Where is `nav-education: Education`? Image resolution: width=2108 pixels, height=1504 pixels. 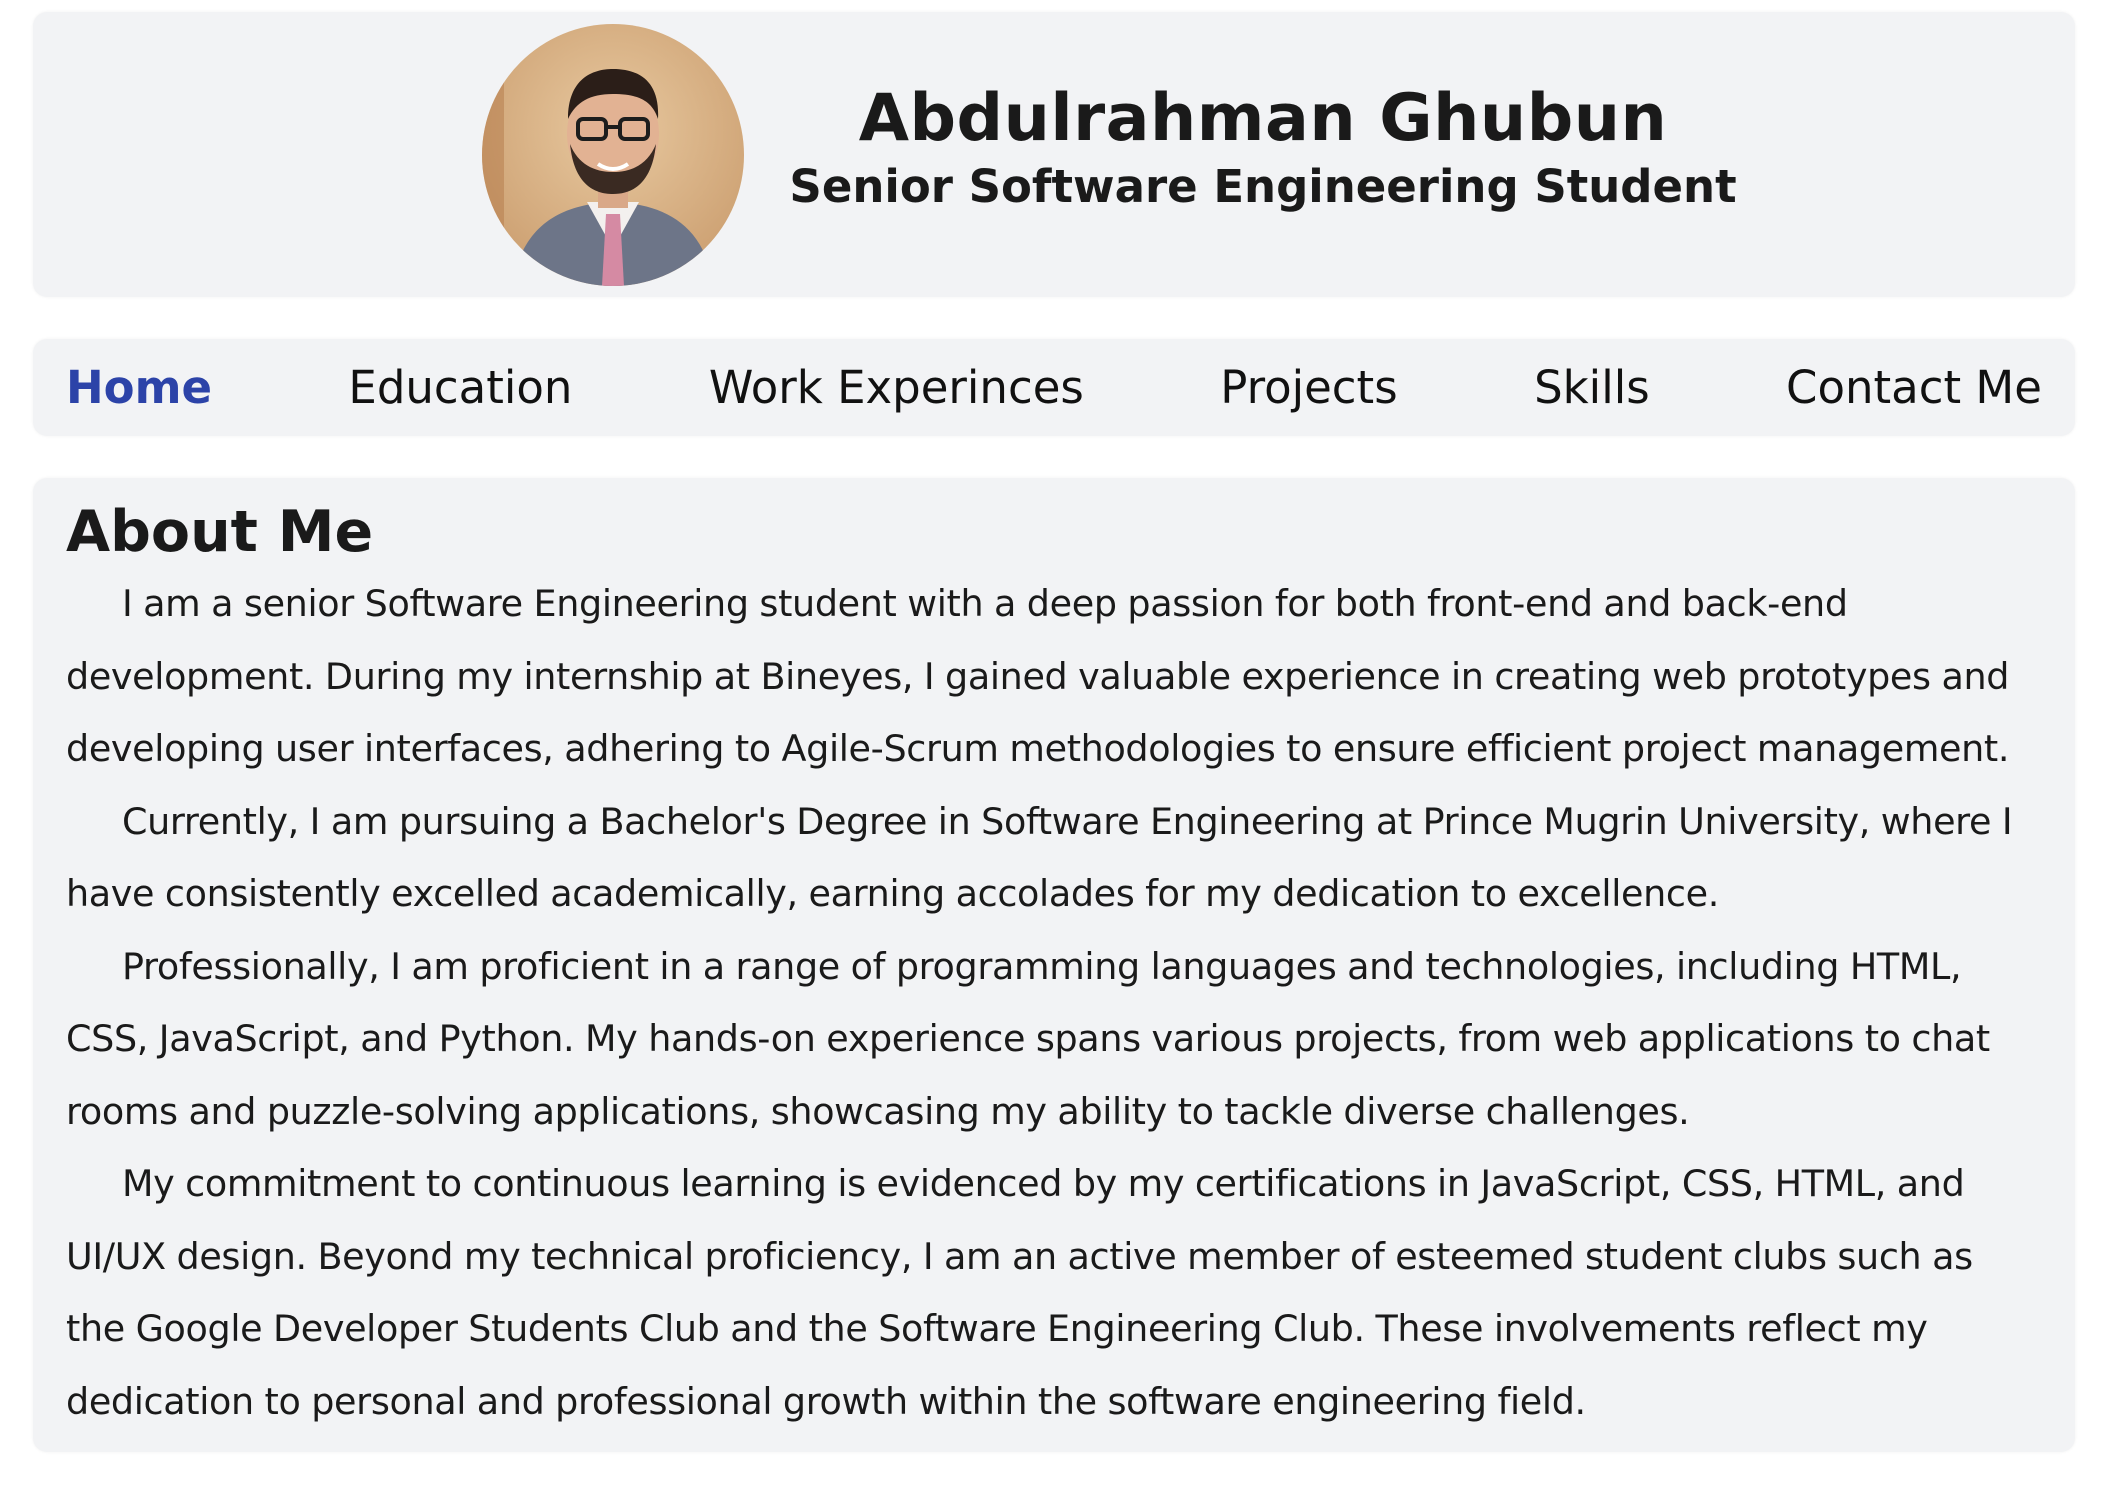
nav-education: Education is located at coordinates (460, 387).